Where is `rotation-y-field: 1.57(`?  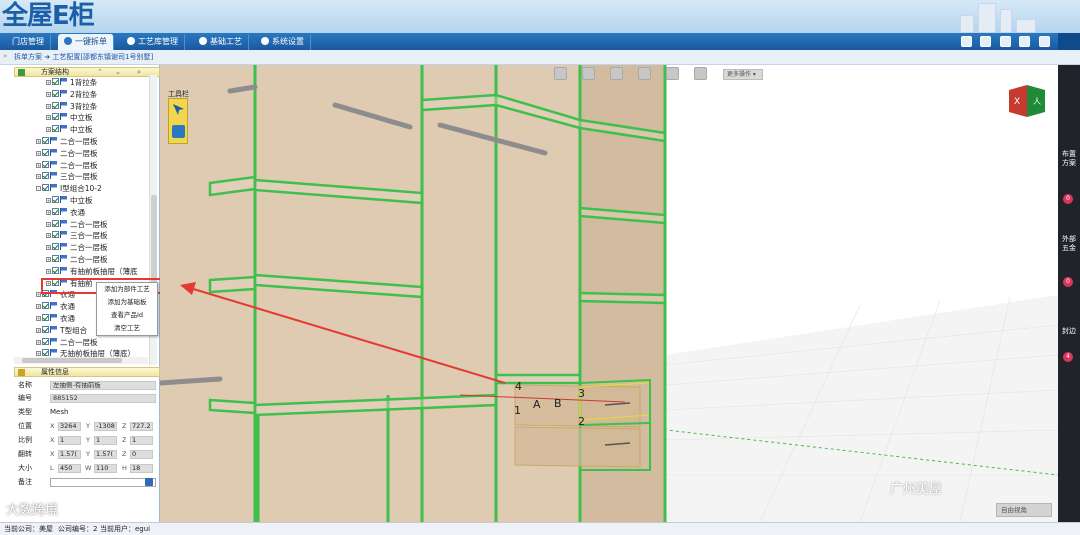
rotation-y-field: 1.57( is located at coordinates (105, 454).